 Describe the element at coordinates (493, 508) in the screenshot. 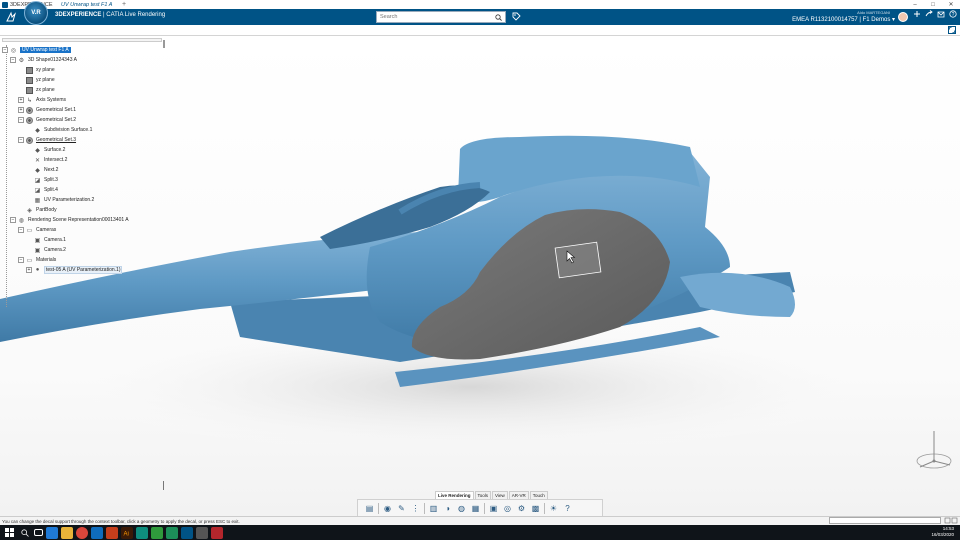

I see `camera-icon: ▣` at that location.